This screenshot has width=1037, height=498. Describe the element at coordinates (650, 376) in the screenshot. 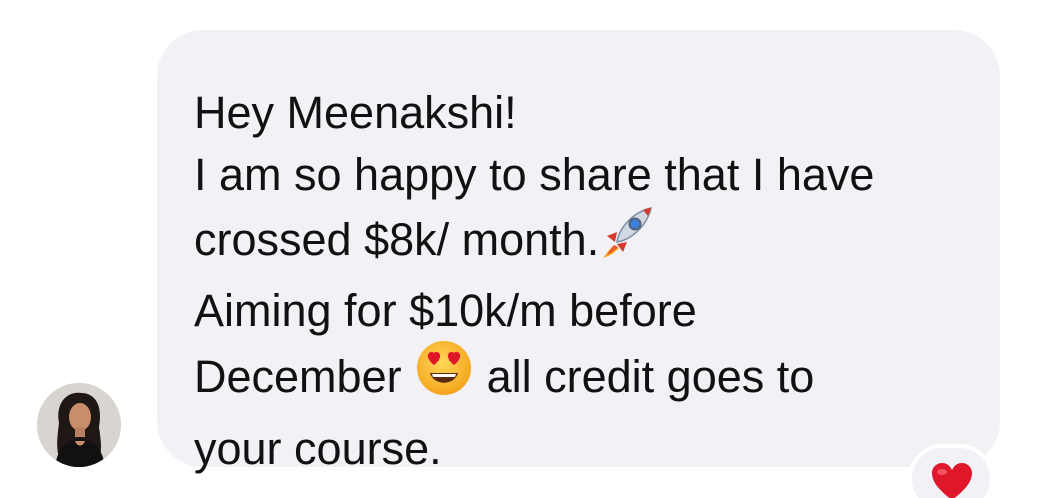

I see `message-line-5-end: all credit goes to` at that location.